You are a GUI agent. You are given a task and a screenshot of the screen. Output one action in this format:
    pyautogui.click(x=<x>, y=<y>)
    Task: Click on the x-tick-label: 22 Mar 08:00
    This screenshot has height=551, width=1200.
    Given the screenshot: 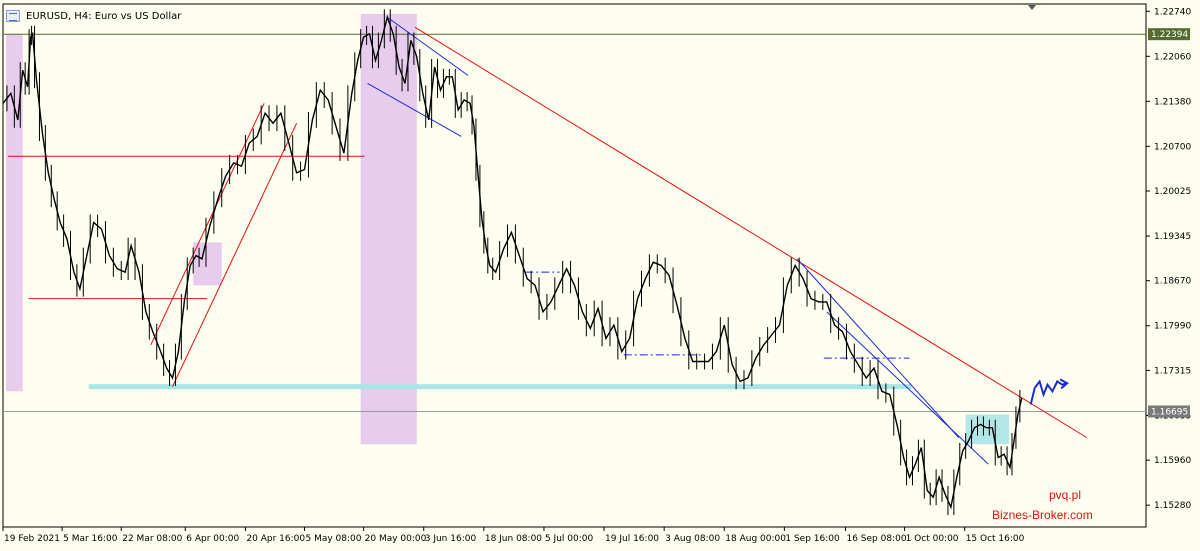 What is the action you would take?
    pyautogui.click(x=152, y=539)
    